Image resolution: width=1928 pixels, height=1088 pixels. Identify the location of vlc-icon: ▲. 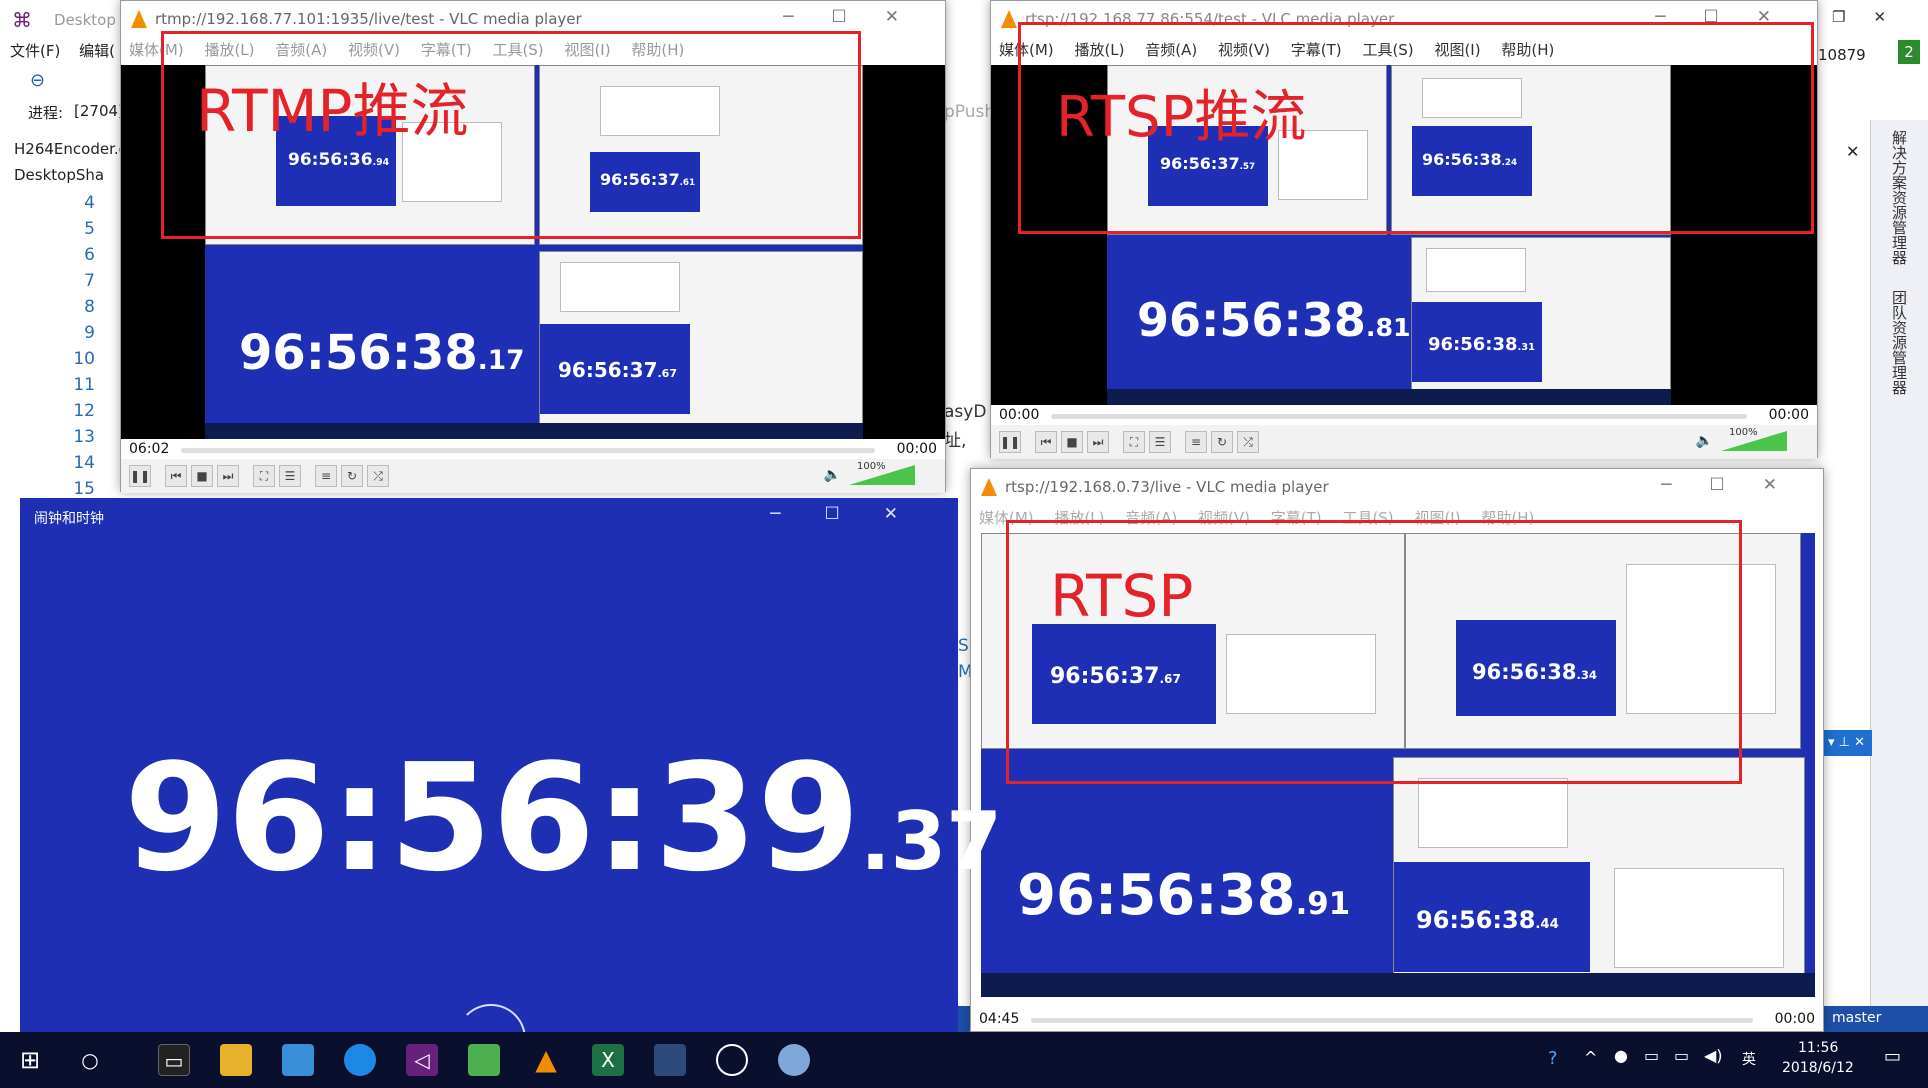
(546, 1060).